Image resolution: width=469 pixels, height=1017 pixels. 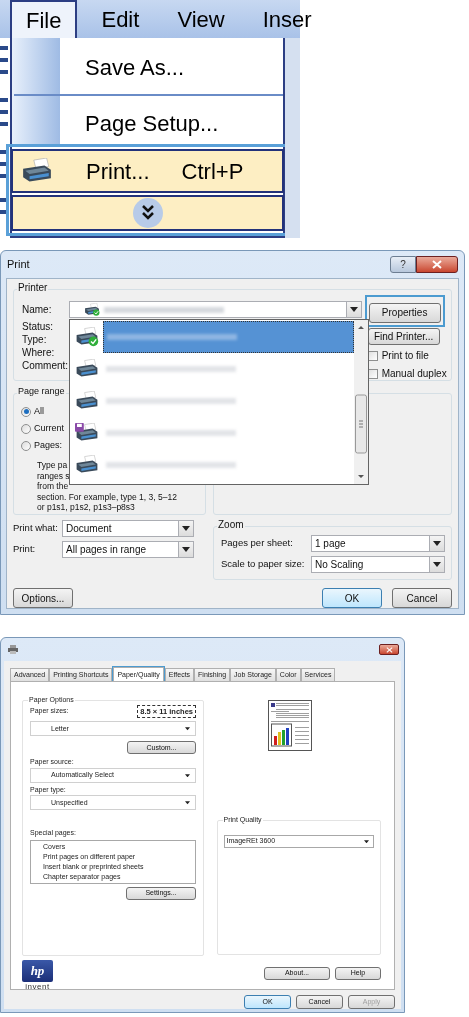 What do you see at coordinates (25, 549) in the screenshot?
I see `field-label: Print:` at bounding box center [25, 549].